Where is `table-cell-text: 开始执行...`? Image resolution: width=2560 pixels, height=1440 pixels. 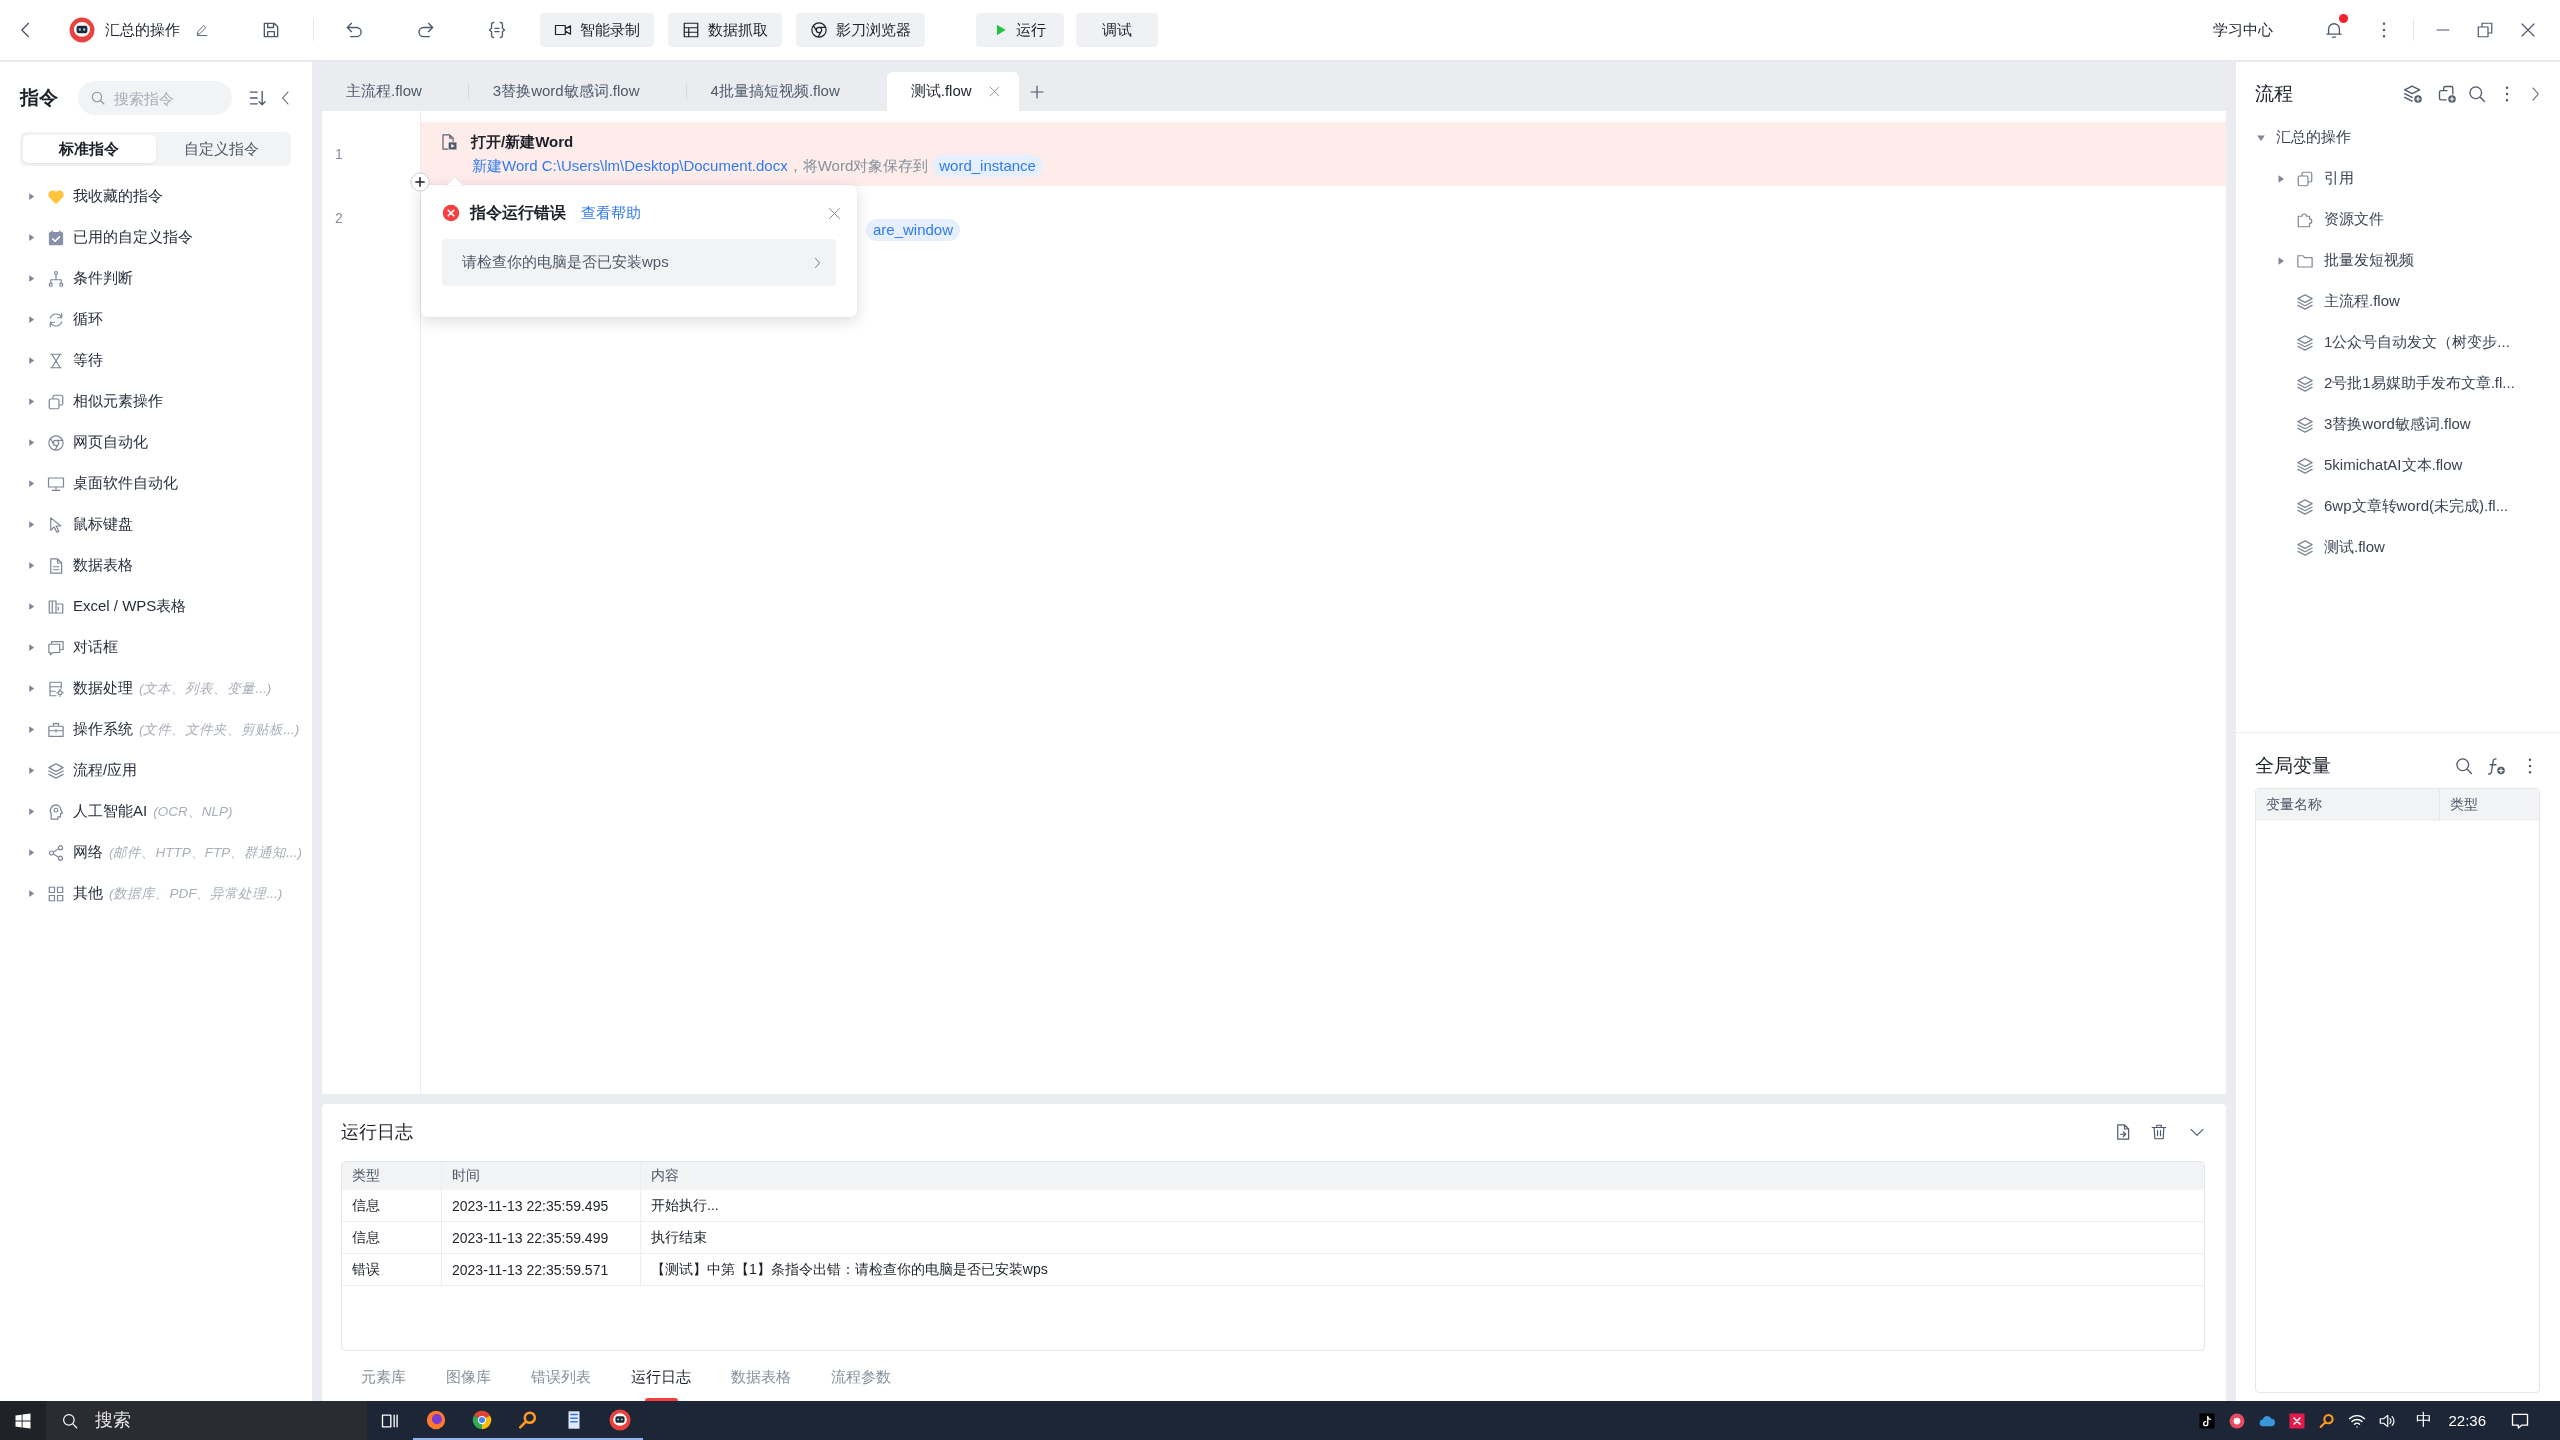
table-cell-text: 开始执行... is located at coordinates (685, 1205).